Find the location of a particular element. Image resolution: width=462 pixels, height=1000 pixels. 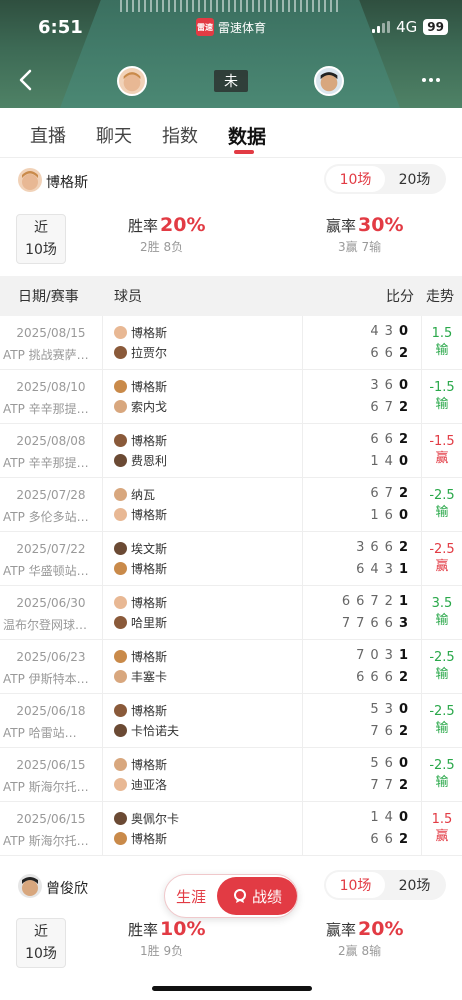

player2-avatar is located at coordinates (329, 81).